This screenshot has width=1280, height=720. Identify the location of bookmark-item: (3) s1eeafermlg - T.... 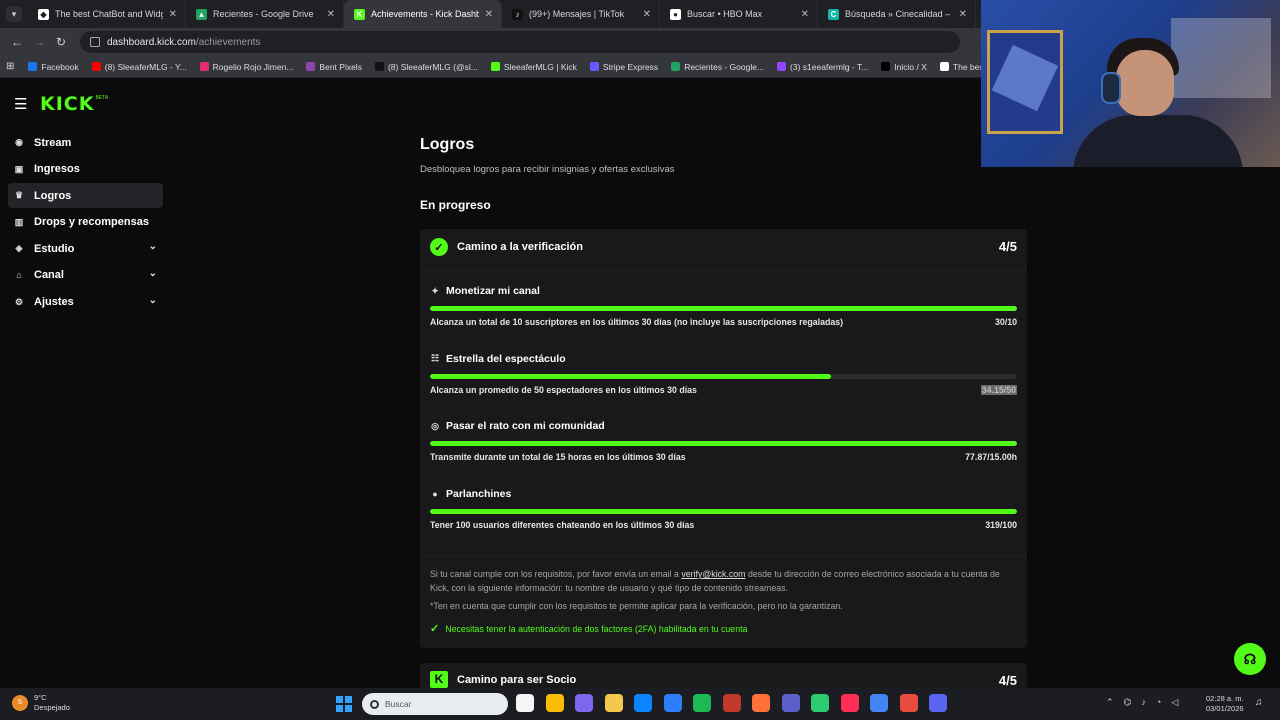
(822, 67).